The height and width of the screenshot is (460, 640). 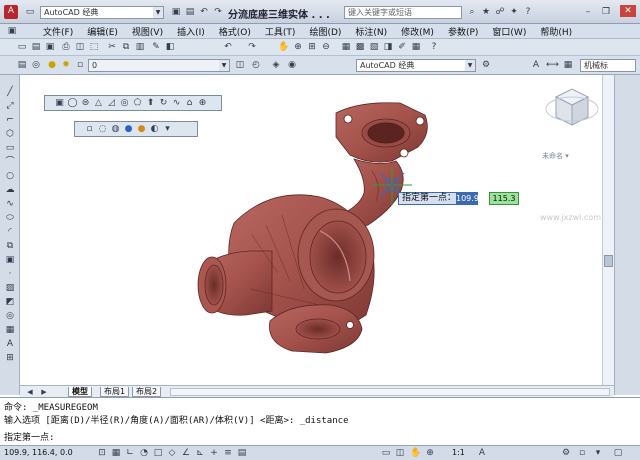 What do you see at coordinates (102, 453) in the screenshot?
I see `snap-icon: ⊡` at bounding box center [102, 453].